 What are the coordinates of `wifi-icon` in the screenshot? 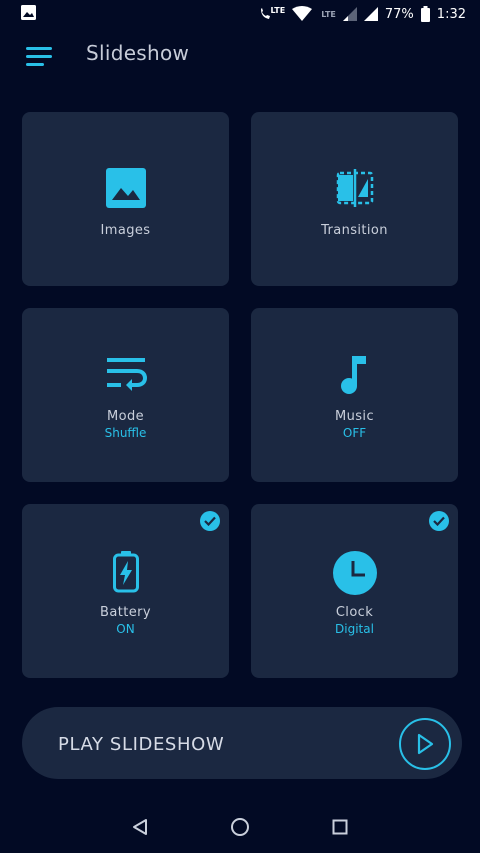 It's located at (302, 14).